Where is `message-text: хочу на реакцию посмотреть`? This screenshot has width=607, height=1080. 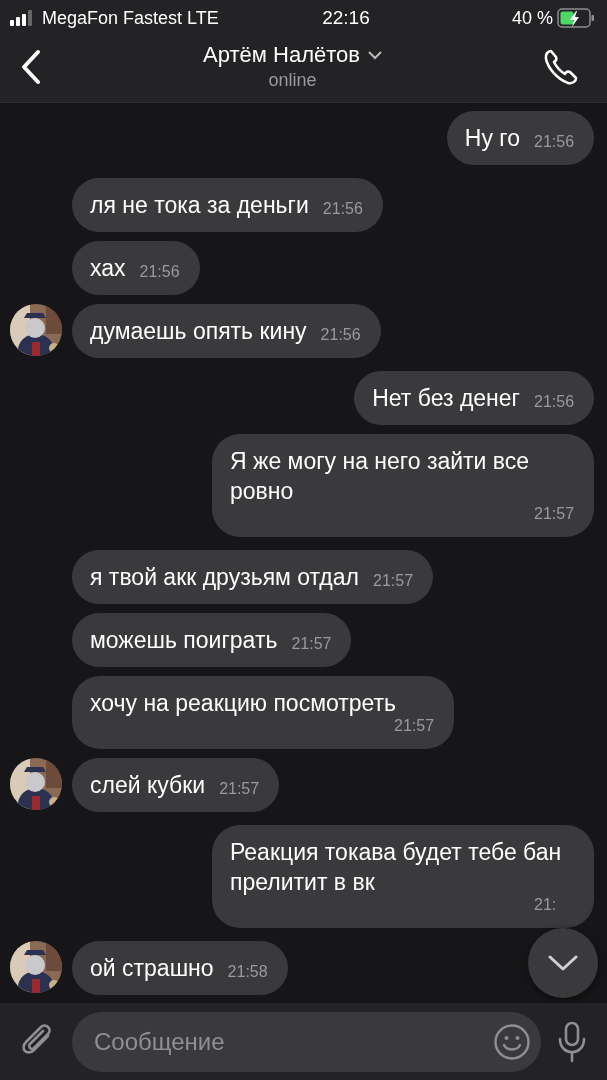
message-text: хочу на реакцию посмотреть is located at coordinates (243, 703).